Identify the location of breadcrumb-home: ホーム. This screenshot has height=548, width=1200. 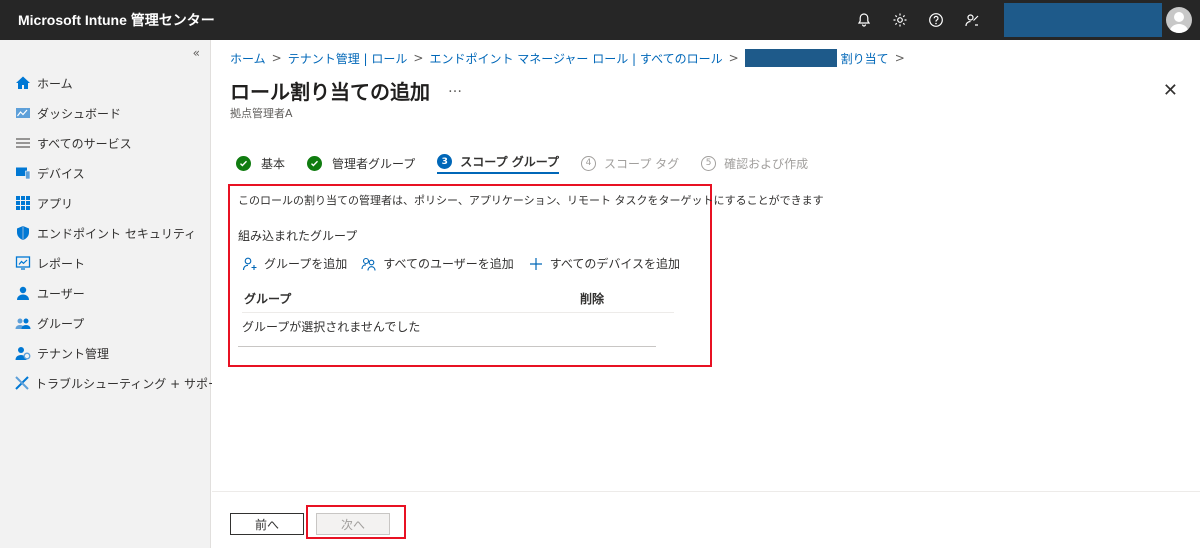
(248, 58).